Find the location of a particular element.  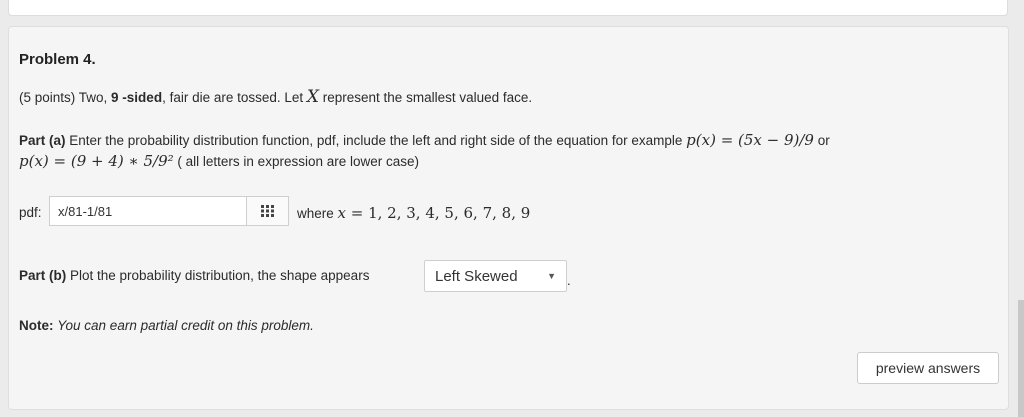

grid-icon is located at coordinates (267, 211).